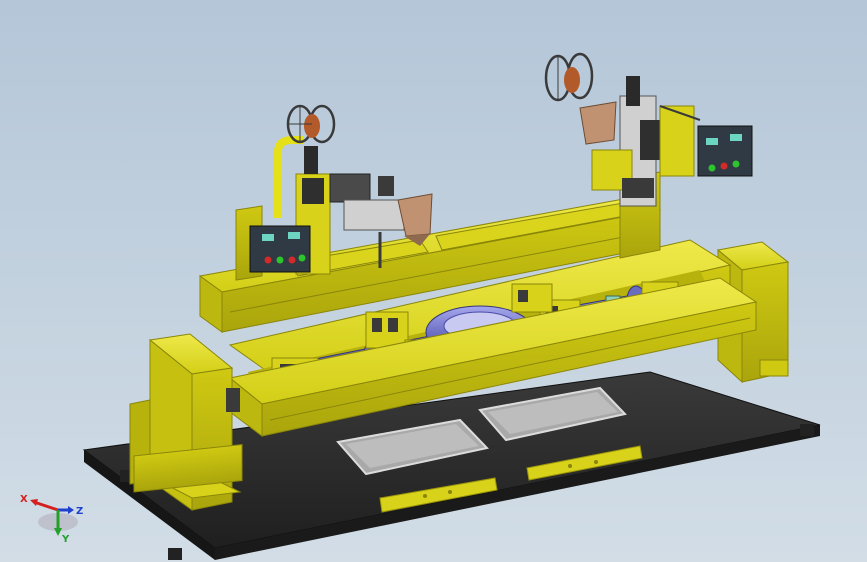 The height and width of the screenshot is (562, 867). What do you see at coordinates (186, 422) in the screenshot?
I see `left-headstock` at bounding box center [186, 422].